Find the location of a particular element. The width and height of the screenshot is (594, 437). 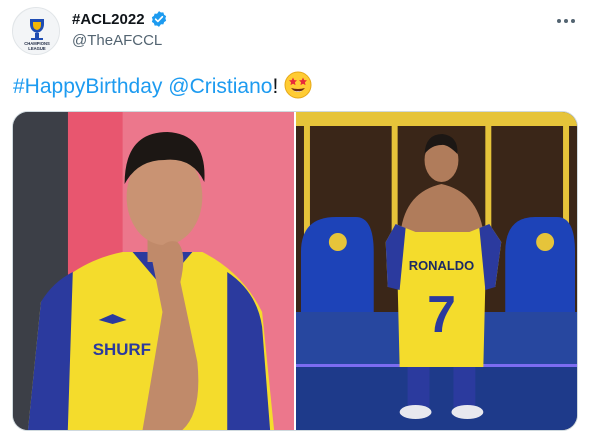

more-options-button is located at coordinates (566, 21).